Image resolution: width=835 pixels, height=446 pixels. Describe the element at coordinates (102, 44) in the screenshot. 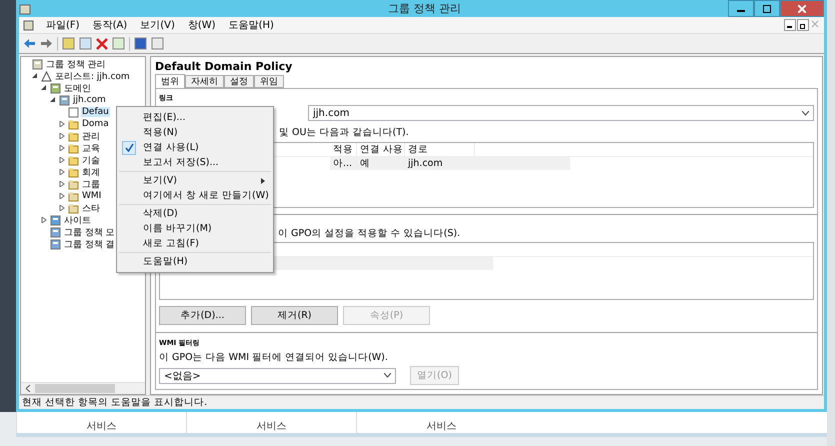

I see `delete-icon` at that location.